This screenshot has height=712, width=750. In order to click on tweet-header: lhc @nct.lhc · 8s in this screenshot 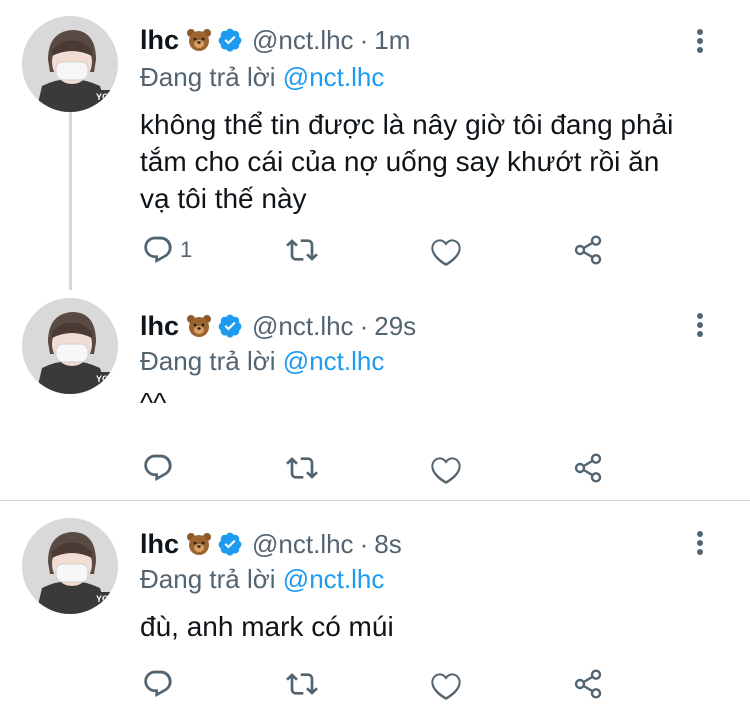, I will do `click(271, 544)`.